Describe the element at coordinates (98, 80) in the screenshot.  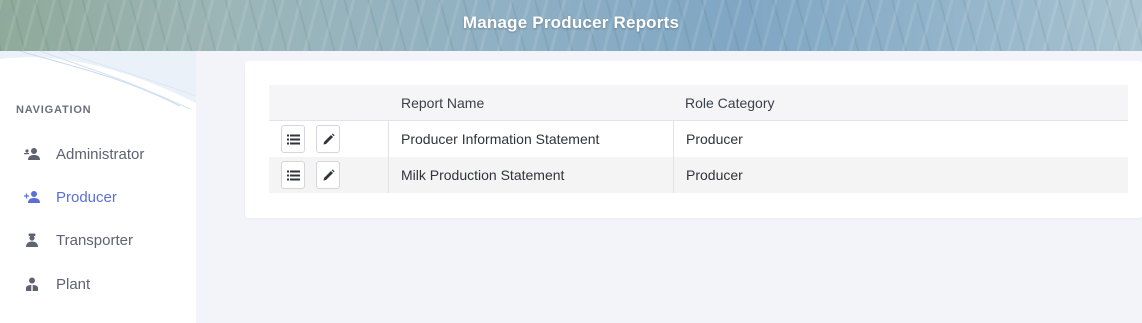
I see `sidebar-decoration` at that location.